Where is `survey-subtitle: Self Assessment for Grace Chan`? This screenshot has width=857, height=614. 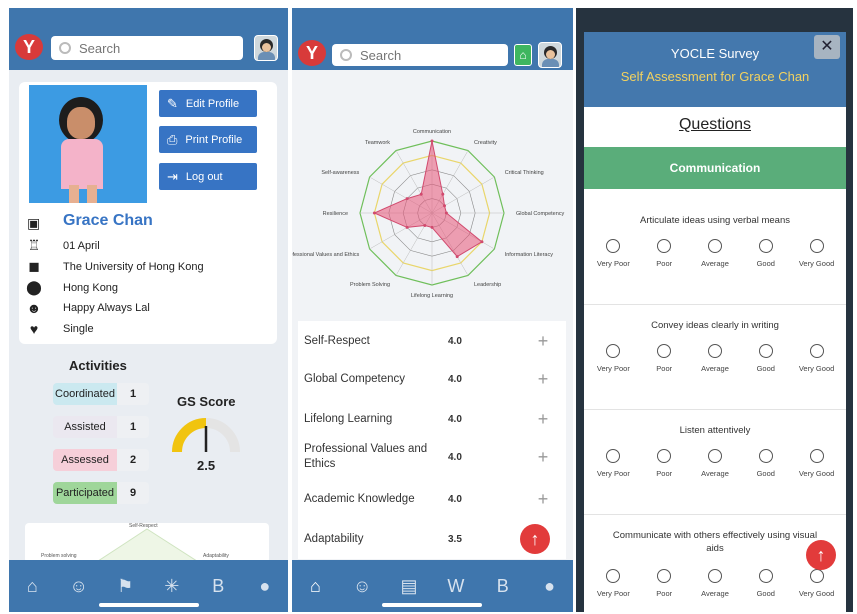 survey-subtitle: Self Assessment for Grace Chan is located at coordinates (715, 76).